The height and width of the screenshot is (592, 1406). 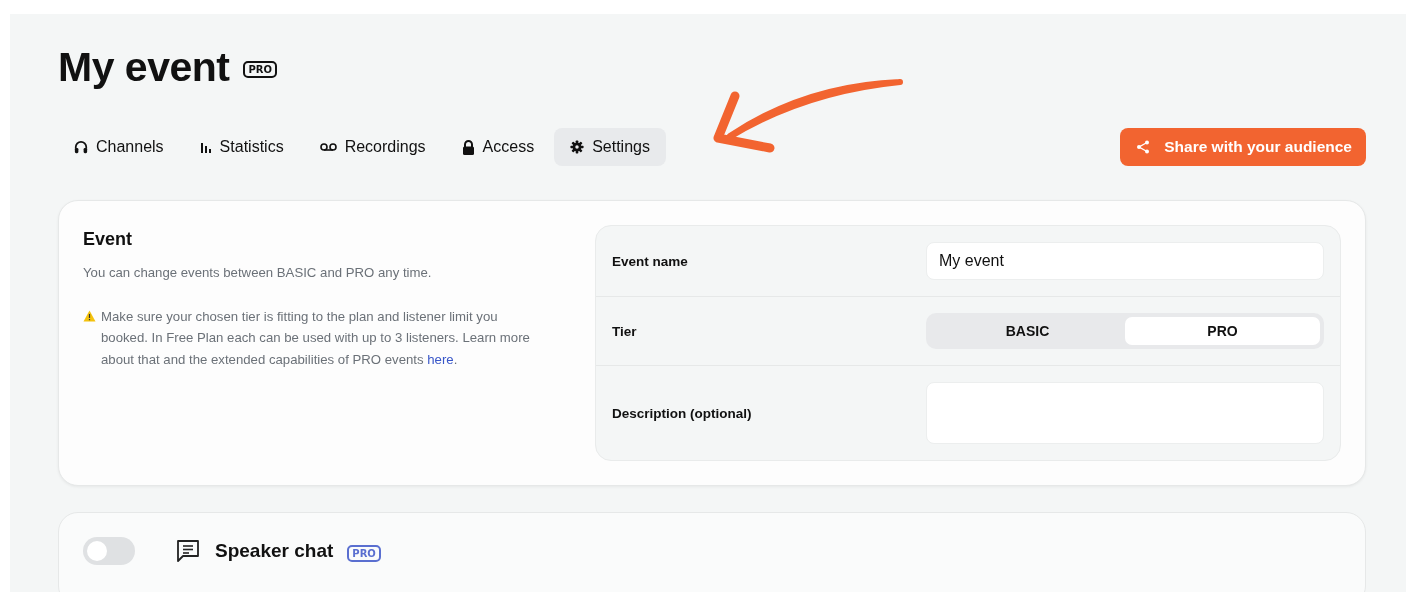 I want to click on lock-icon, so click(x=468, y=147).